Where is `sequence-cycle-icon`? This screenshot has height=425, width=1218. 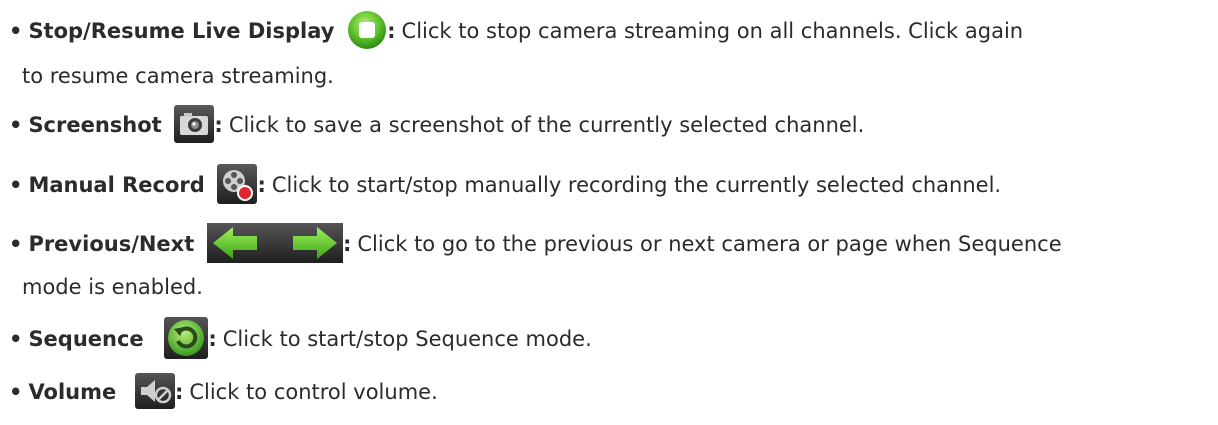 sequence-cycle-icon is located at coordinates (186, 338).